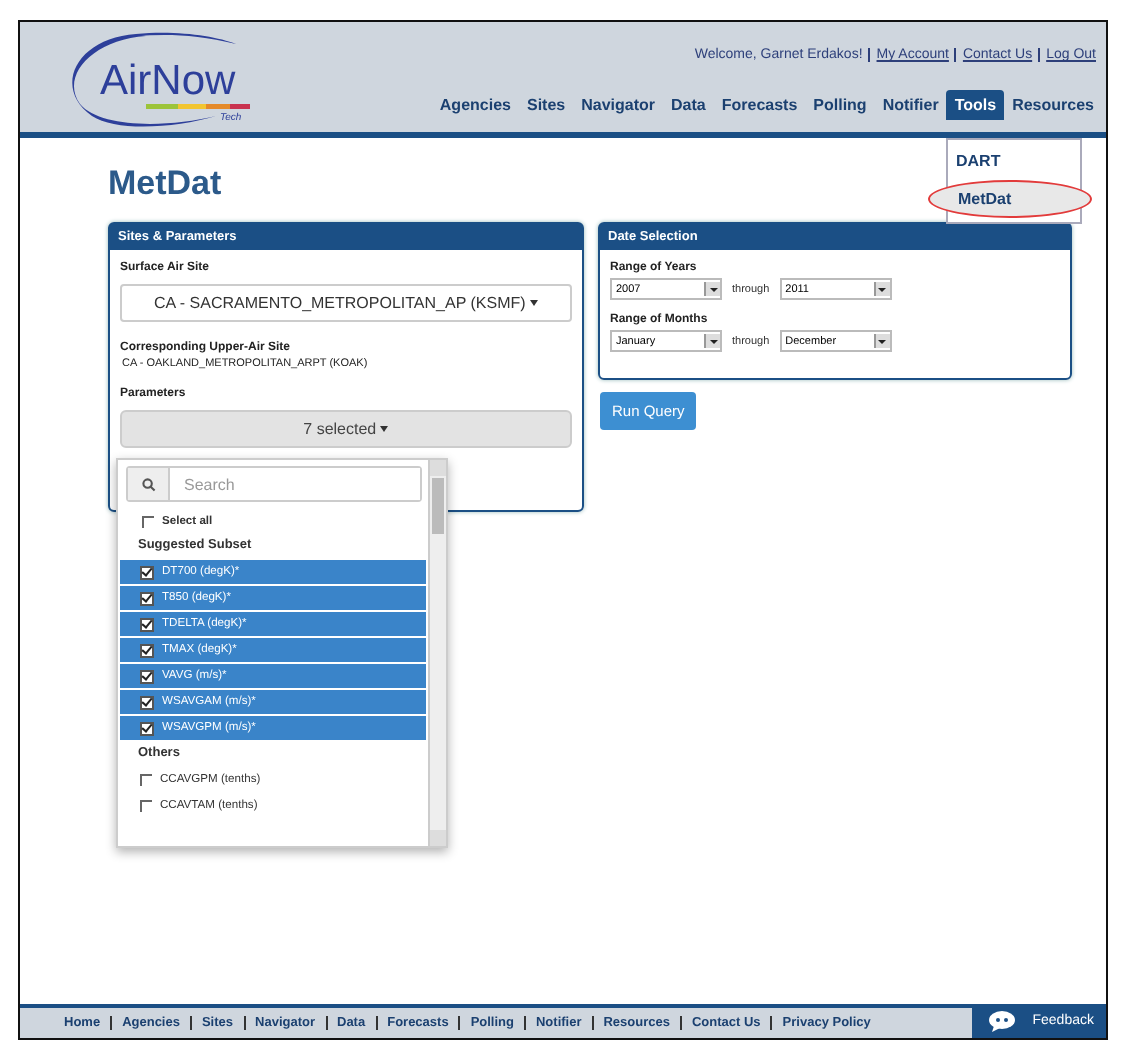 Image resolution: width=1124 pixels, height=1050 pixels. Describe the element at coordinates (346, 429) in the screenshot. I see `parameters-dropdown: 7 selected` at that location.